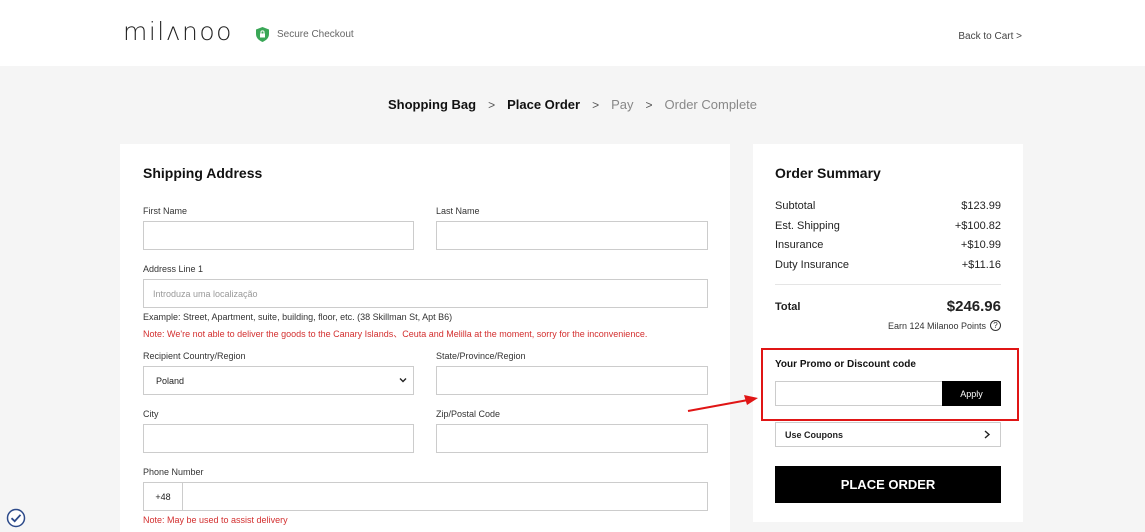 Image resolution: width=1145 pixels, height=532 pixels. I want to click on help-icon: ?, so click(995, 325).